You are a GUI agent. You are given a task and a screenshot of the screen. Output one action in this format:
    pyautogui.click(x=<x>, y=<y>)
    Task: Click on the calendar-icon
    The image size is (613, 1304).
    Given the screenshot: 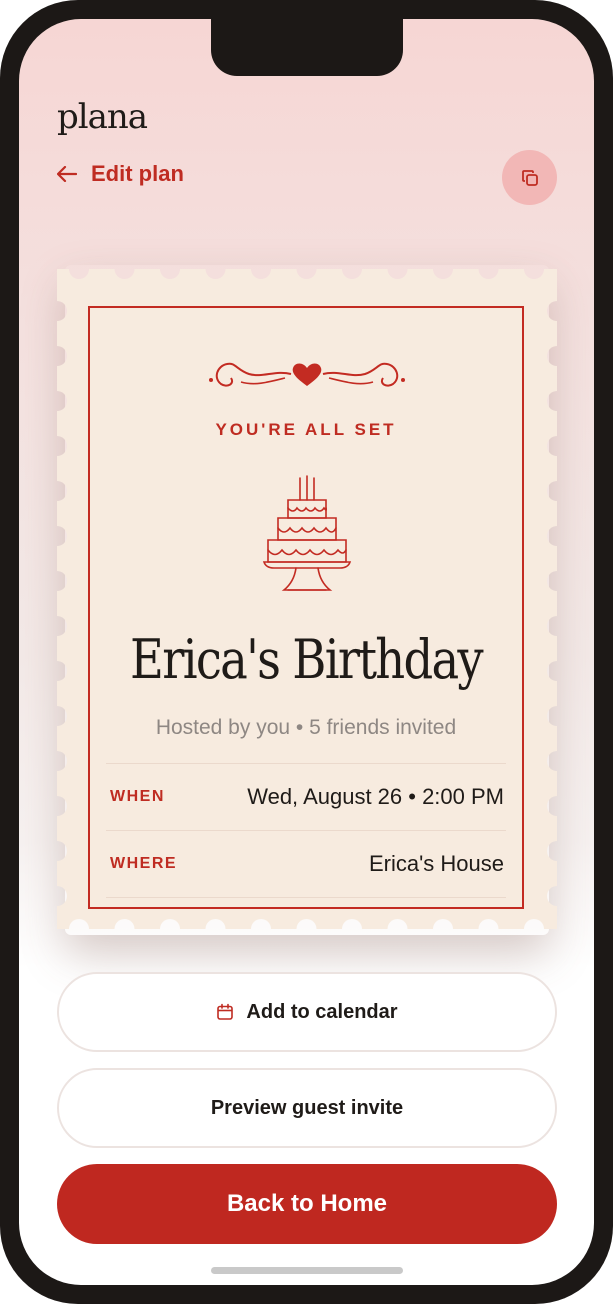 What is the action you would take?
    pyautogui.click(x=225, y=1011)
    